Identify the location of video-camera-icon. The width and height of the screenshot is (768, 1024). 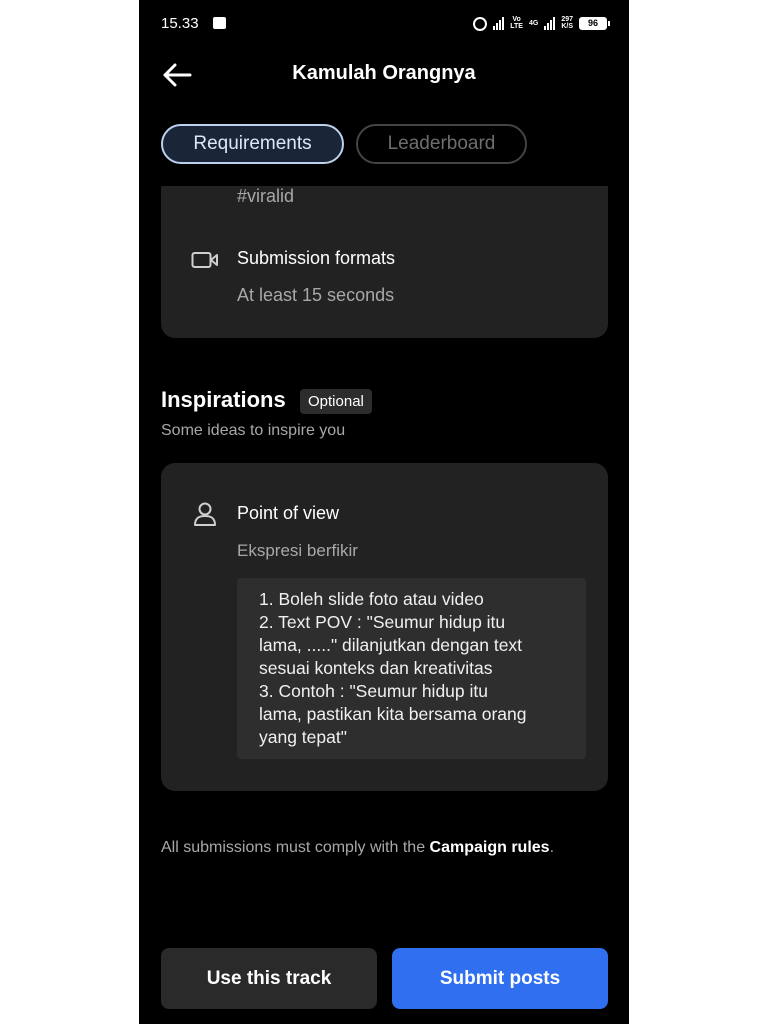
(204, 260).